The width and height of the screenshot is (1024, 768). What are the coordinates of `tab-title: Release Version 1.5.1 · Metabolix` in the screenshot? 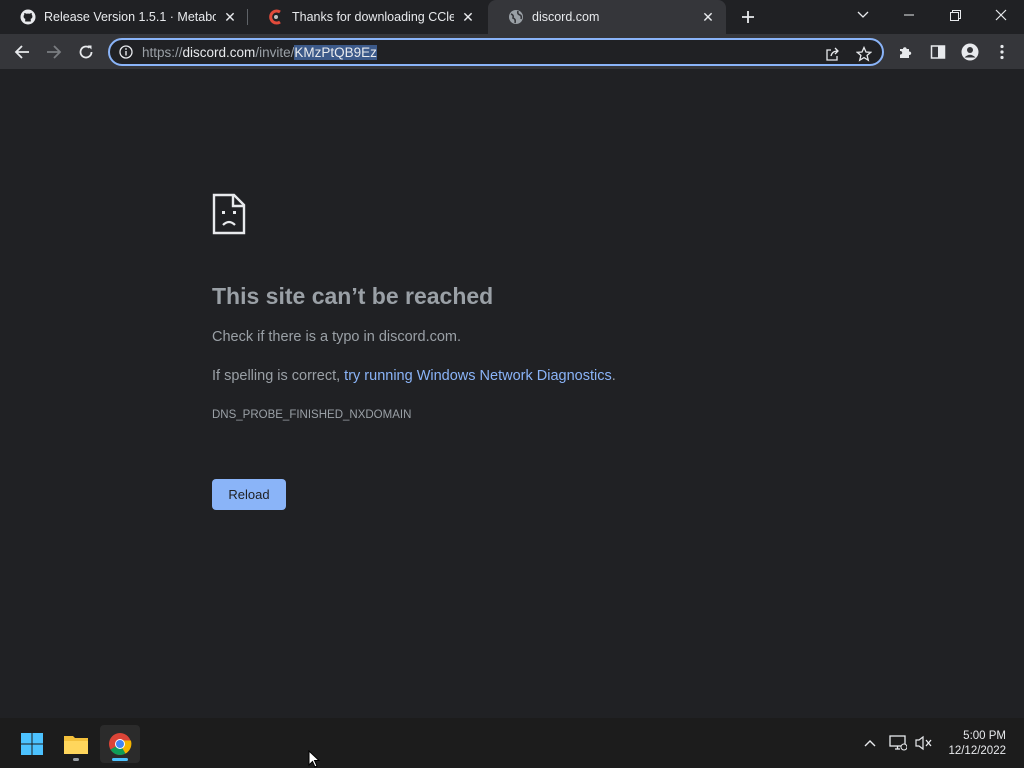 It's located at (130, 17).